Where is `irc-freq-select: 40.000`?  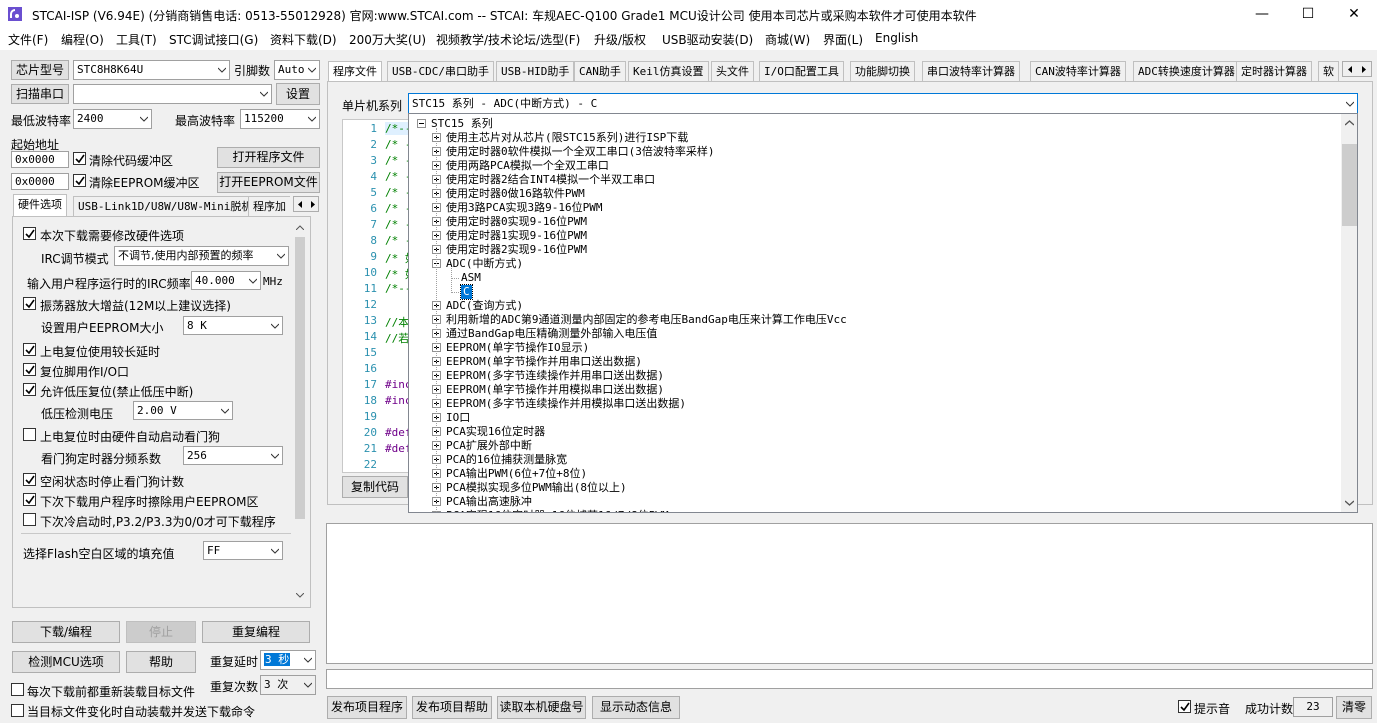 irc-freq-select: 40.000 is located at coordinates (226, 280).